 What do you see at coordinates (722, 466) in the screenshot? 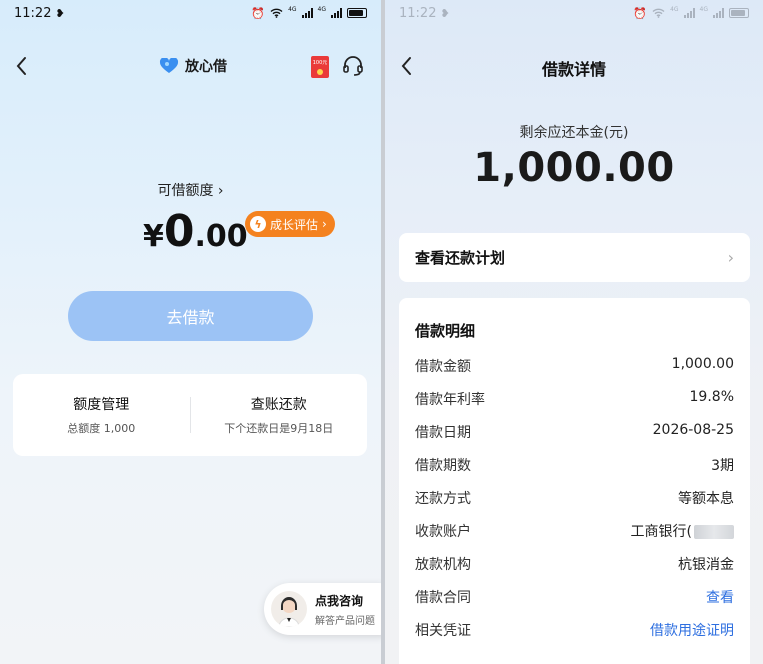
I see `detail-value: 3期` at bounding box center [722, 466].